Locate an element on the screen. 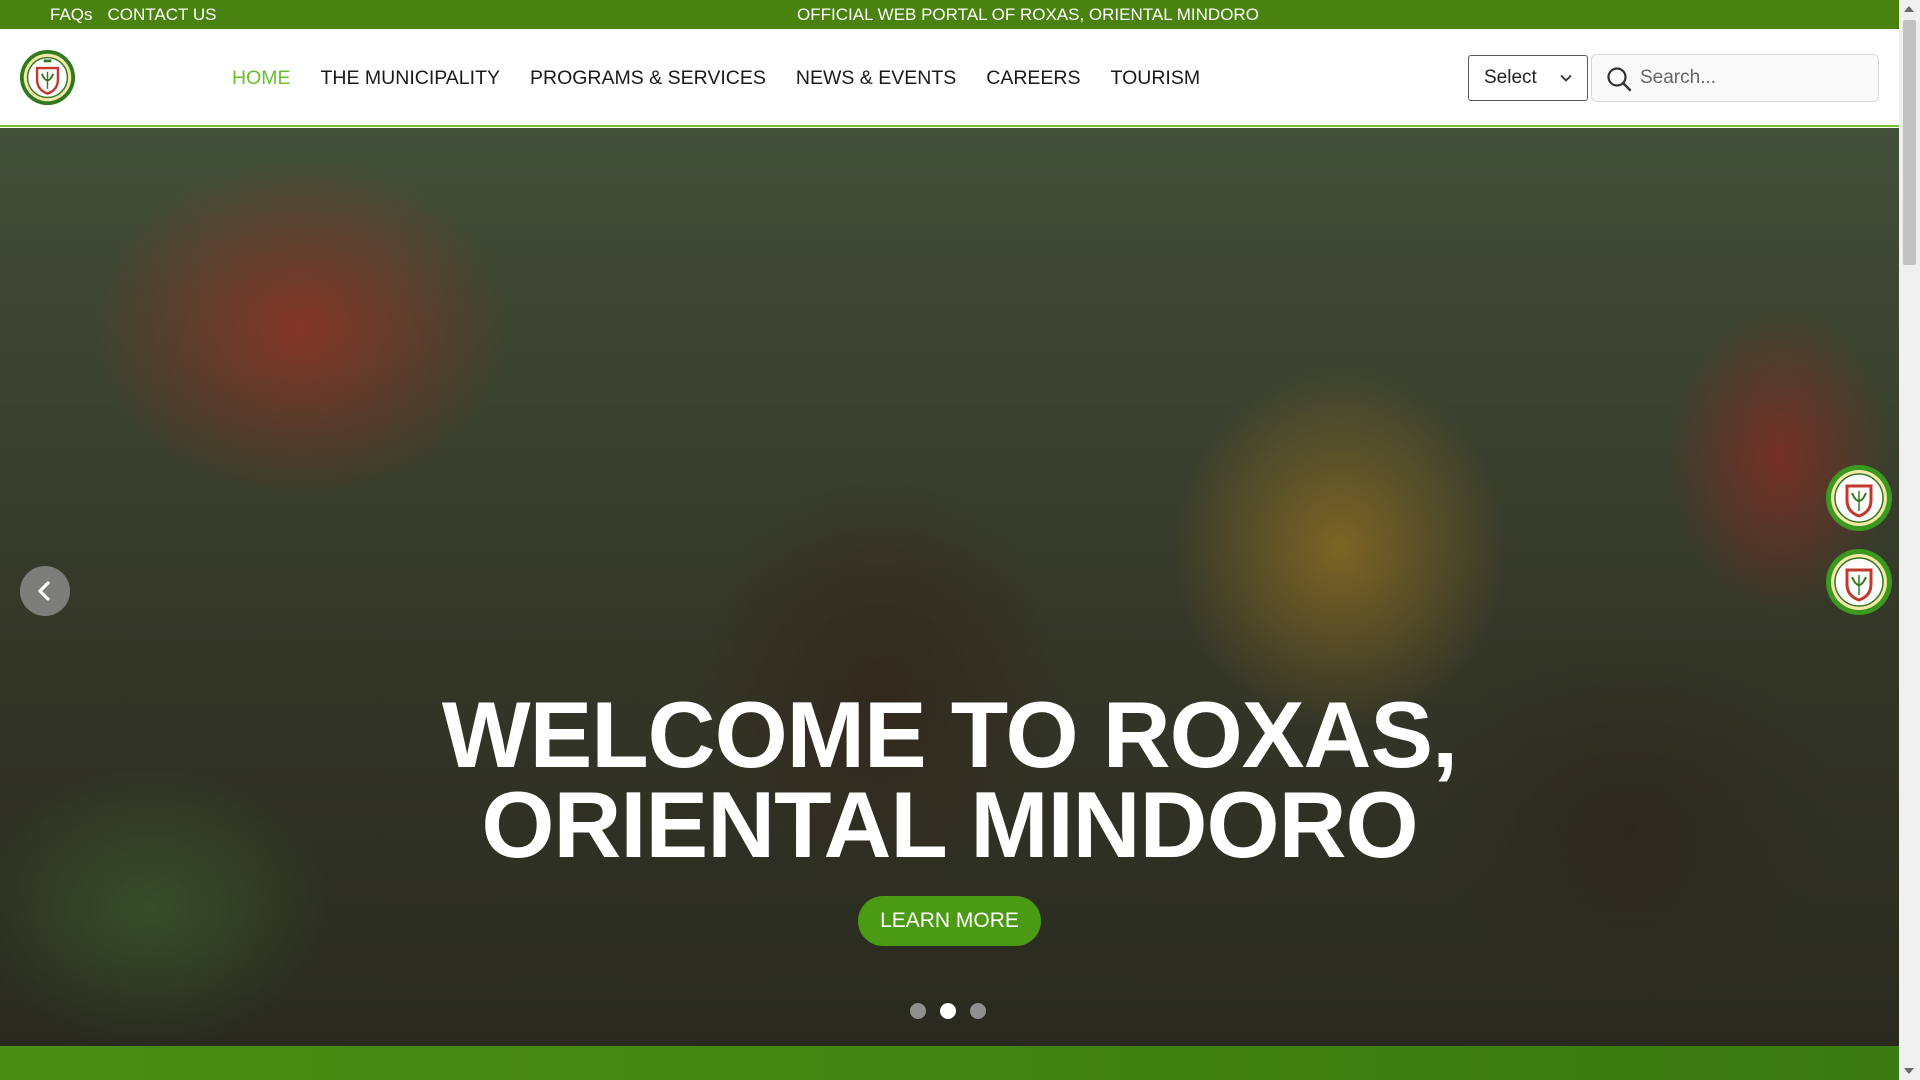 Image resolution: width=1920 pixels, height=1080 pixels. top-links: FAQs CONTACT US is located at coordinates (133, 14).